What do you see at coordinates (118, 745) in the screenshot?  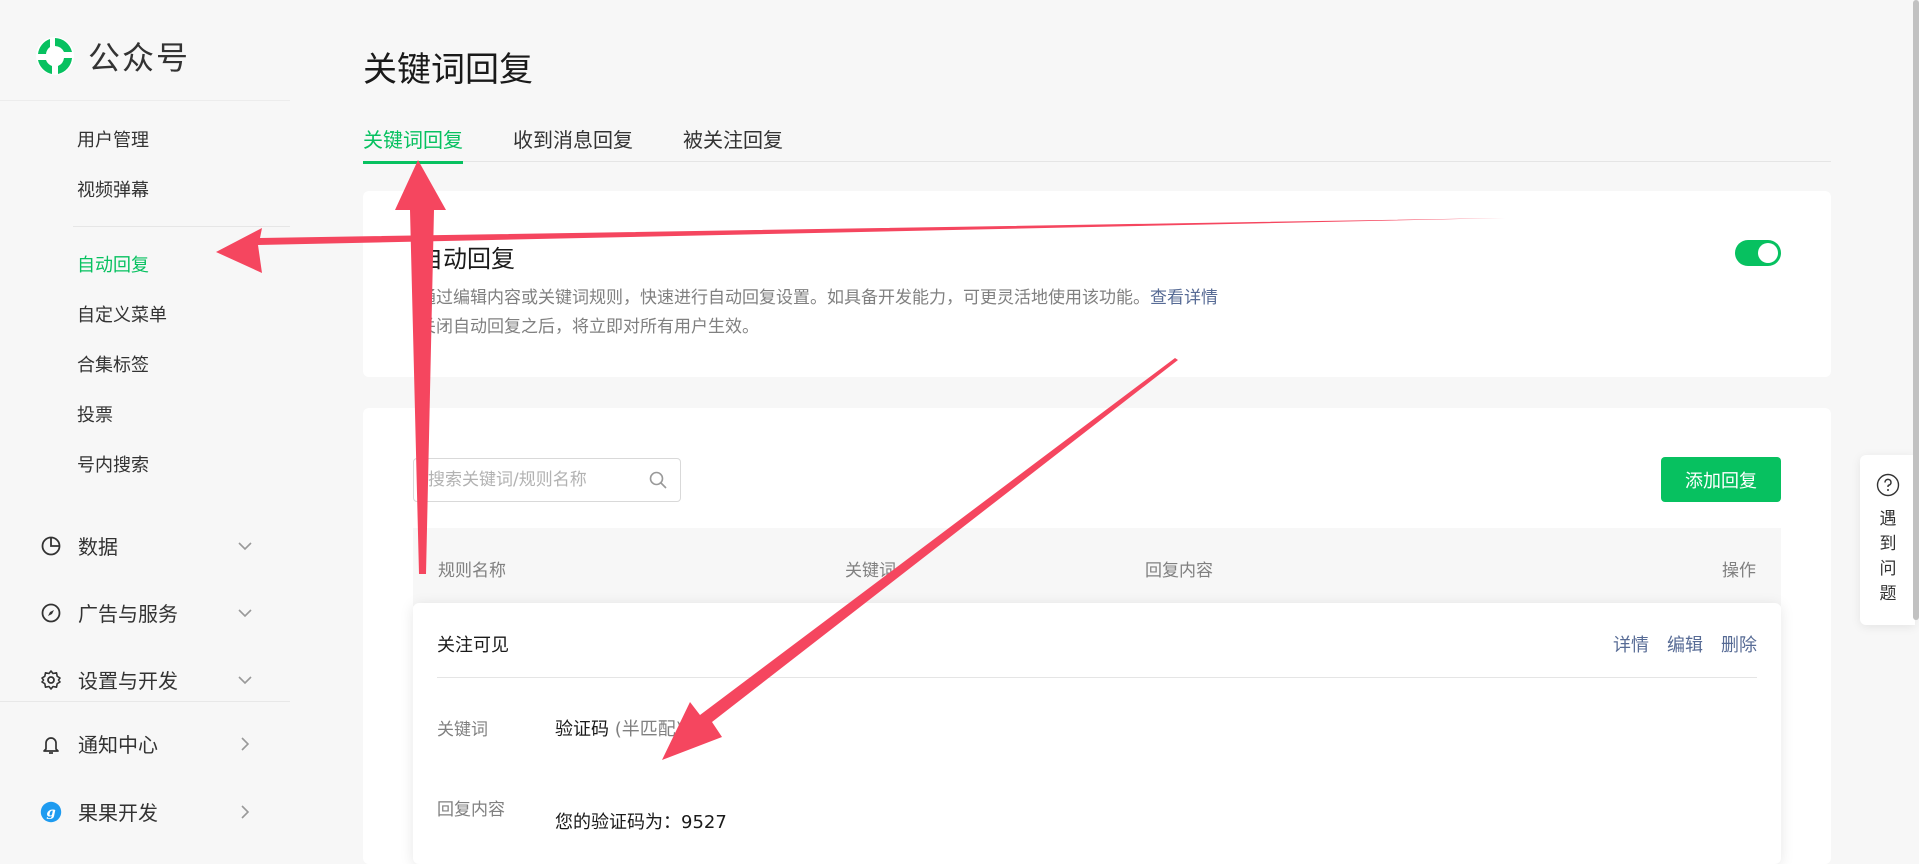 I see `sidebar-group-label: 通知中心` at bounding box center [118, 745].